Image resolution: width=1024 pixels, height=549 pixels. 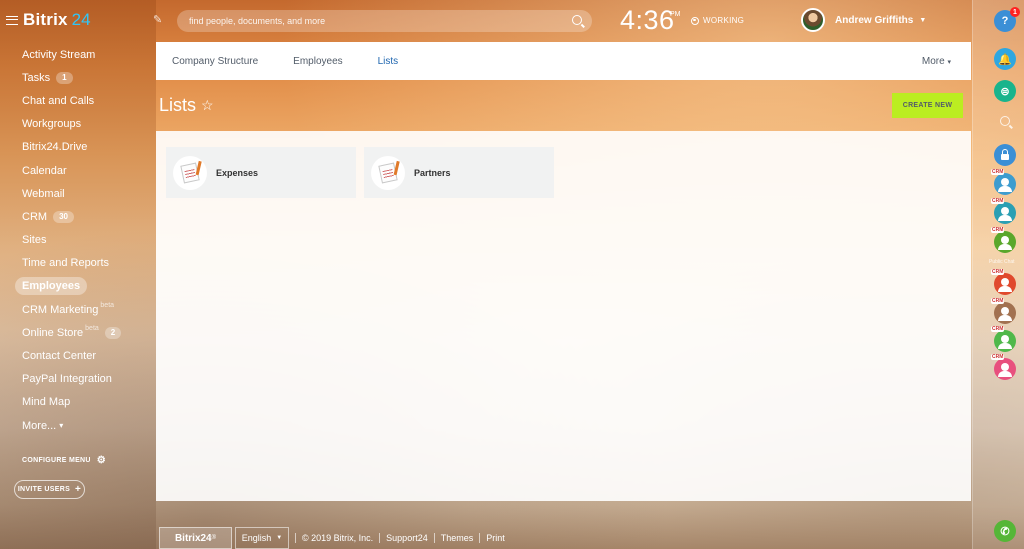 I want to click on sidebar-item-activity-stream: Activity Stream, so click(x=78, y=54).